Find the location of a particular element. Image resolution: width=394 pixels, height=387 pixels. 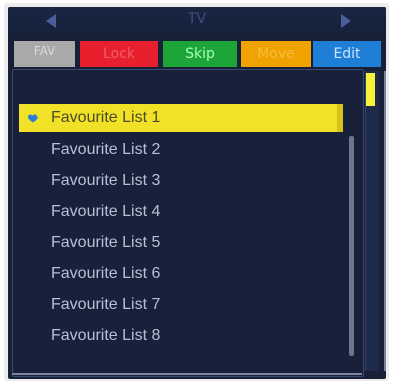

list-item-label: Favourite List 1 is located at coordinates (106, 117).